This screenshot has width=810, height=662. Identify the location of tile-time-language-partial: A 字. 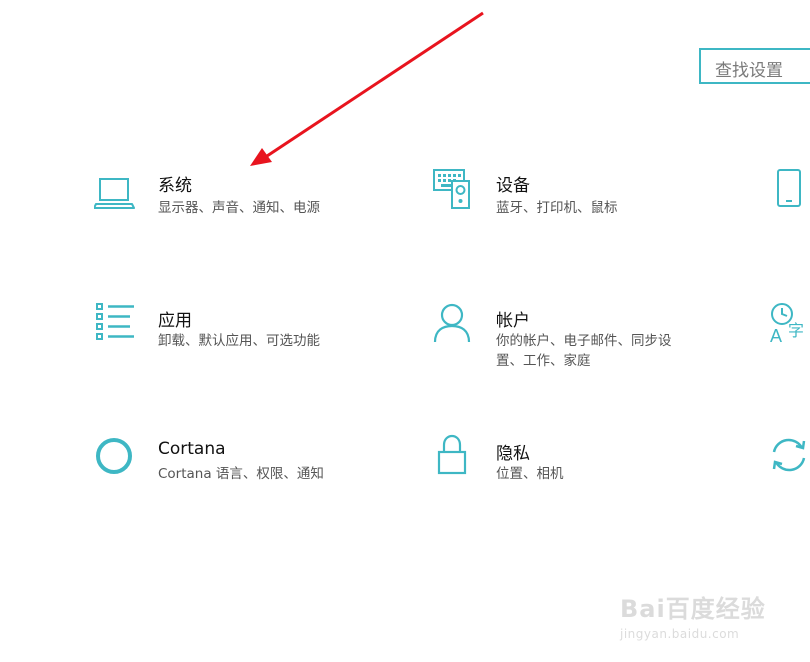
(789, 324).